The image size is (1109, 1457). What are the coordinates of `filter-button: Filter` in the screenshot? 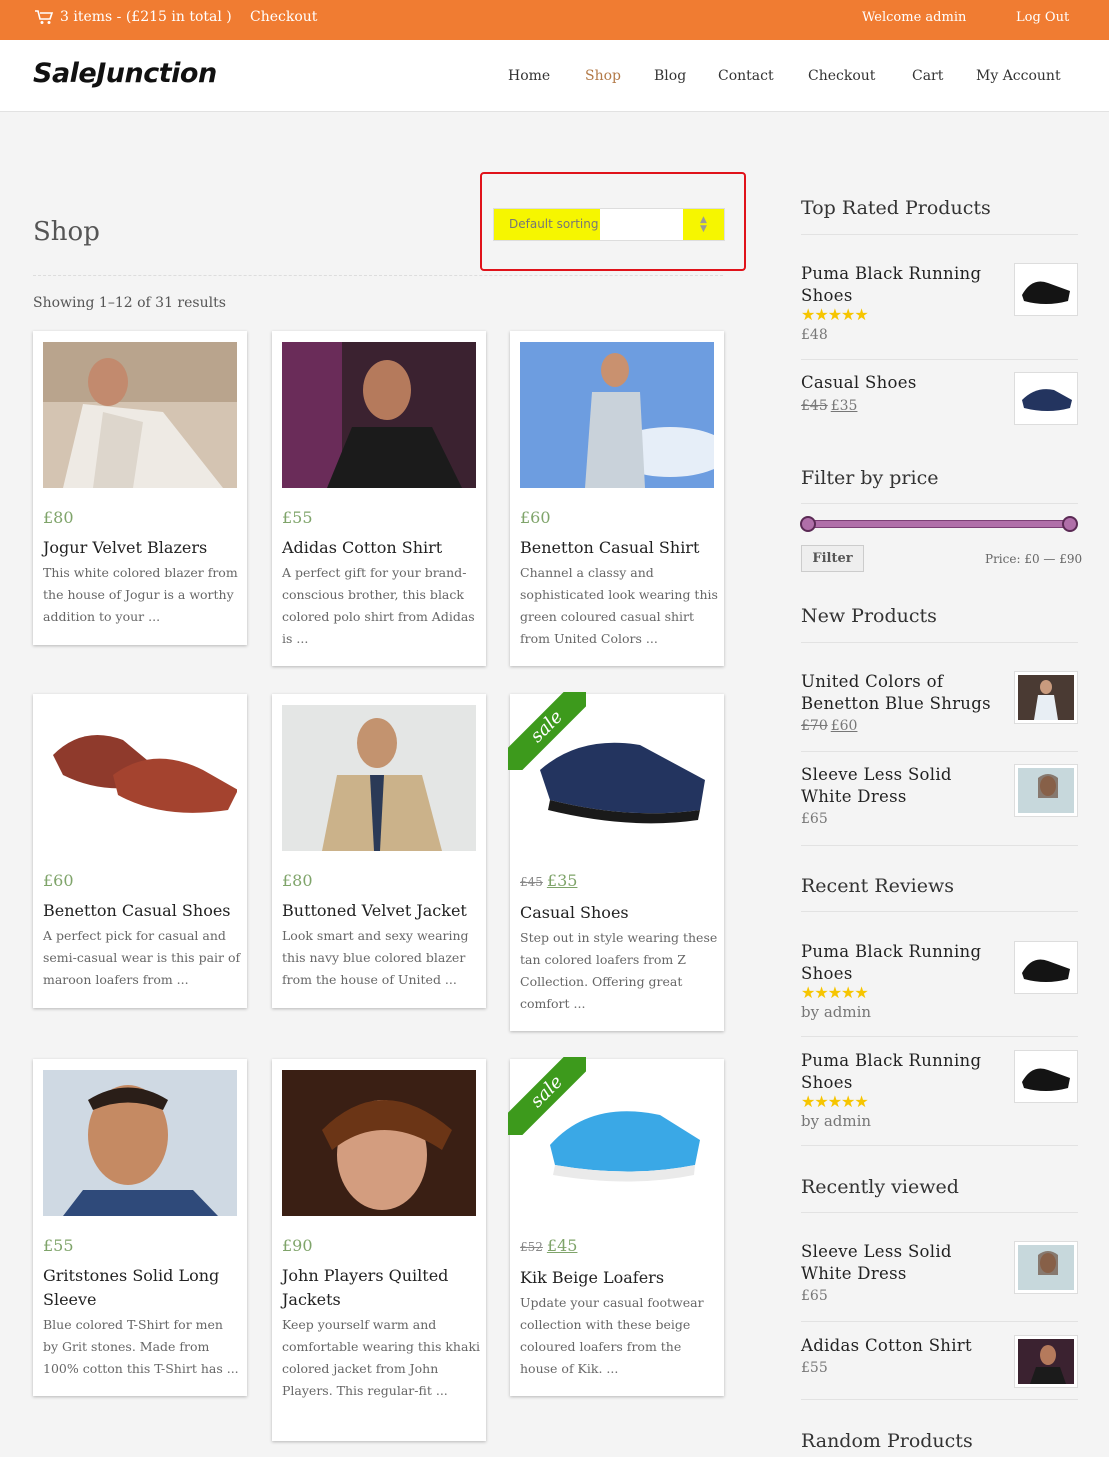 It's located at (832, 558).